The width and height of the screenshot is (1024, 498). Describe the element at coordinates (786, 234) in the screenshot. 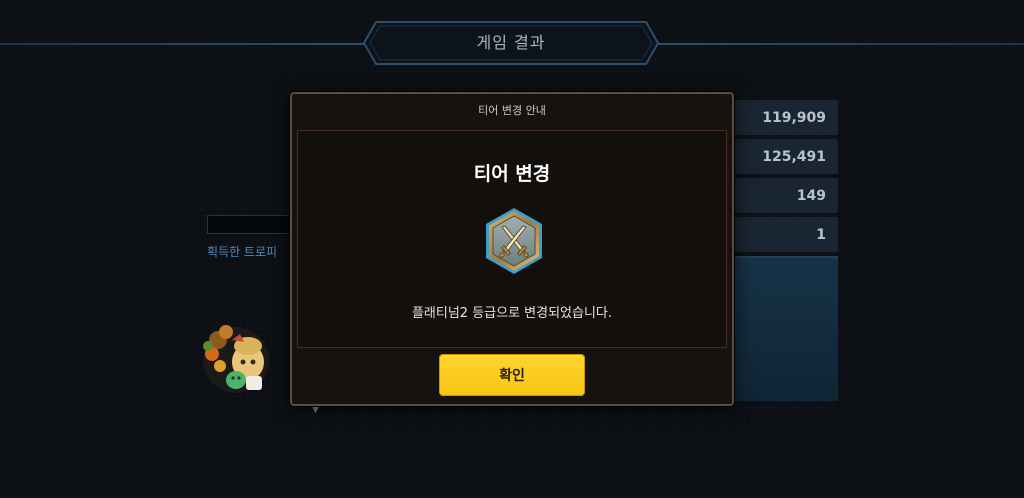

I see `score-value: 1` at that location.